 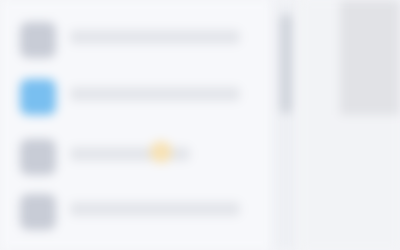 I want to click on status-badge, so click(x=161, y=152).